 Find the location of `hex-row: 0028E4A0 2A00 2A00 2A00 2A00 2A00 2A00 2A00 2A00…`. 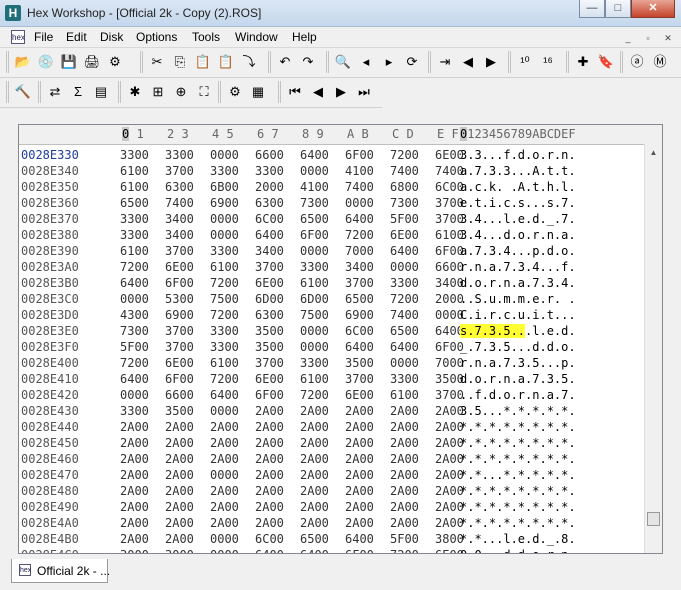

hex-row: 0028E4A0 2A00 2A00 2A00 2A00 2A00 2A00 2A00 2A00… is located at coordinates (339, 523).